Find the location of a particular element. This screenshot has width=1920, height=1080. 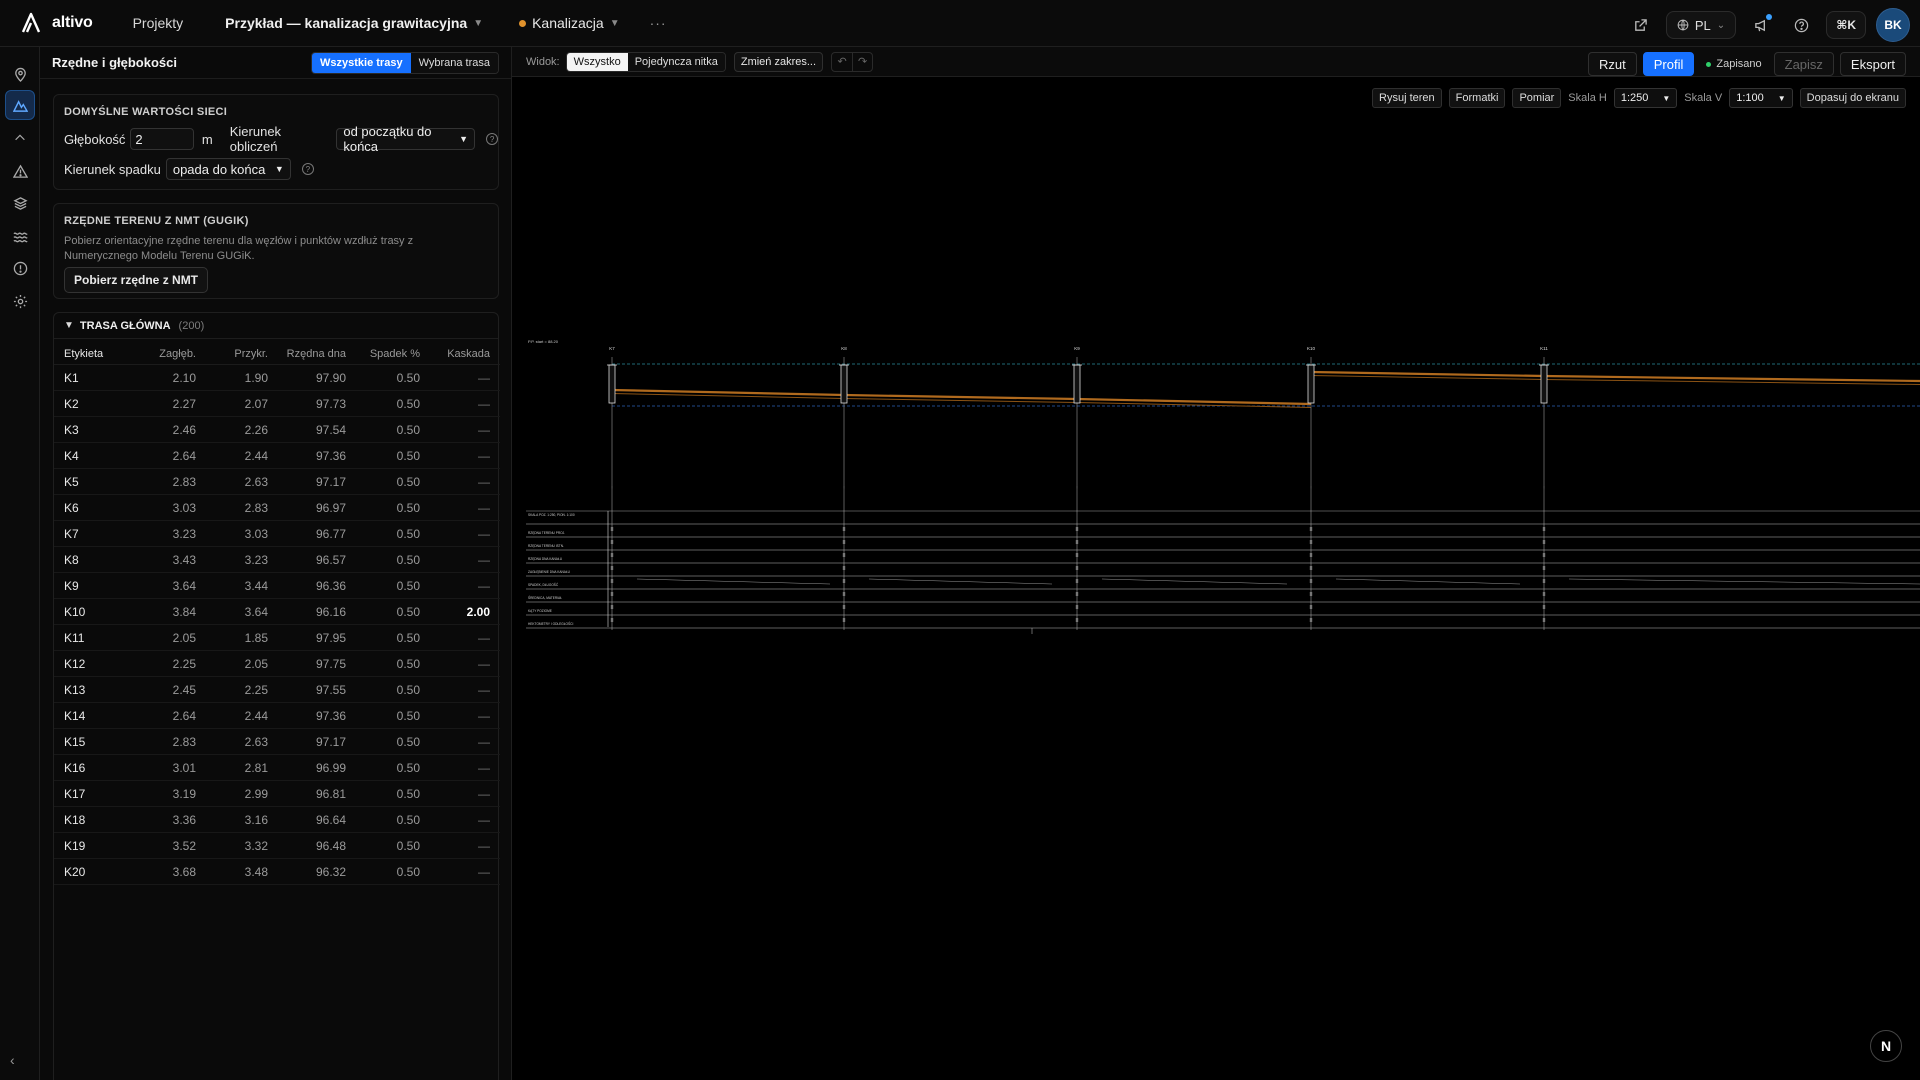

table-row: K12 2.25 2.05 97.75 0.50 — is located at coordinates (277, 664).